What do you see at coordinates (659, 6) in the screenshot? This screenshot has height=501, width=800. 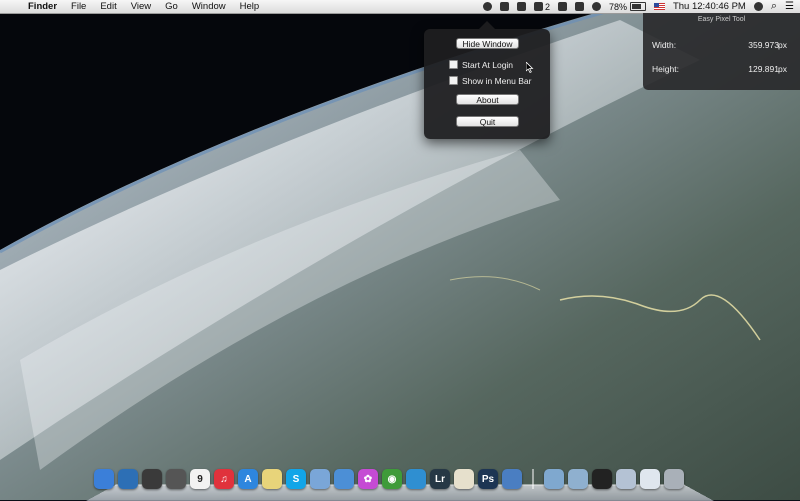 I see `us-flag-input-icon` at bounding box center [659, 6].